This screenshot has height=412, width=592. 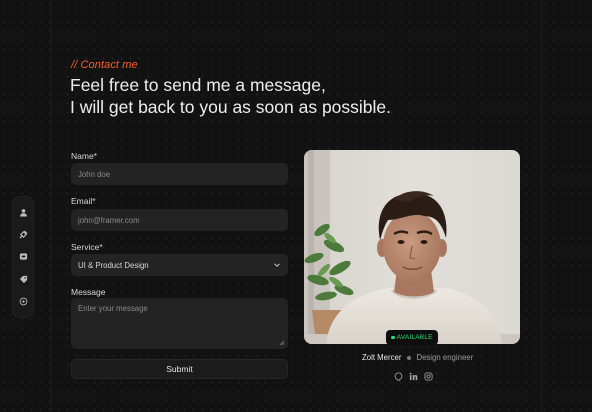 I want to click on tag-icon, so click(x=23, y=279).